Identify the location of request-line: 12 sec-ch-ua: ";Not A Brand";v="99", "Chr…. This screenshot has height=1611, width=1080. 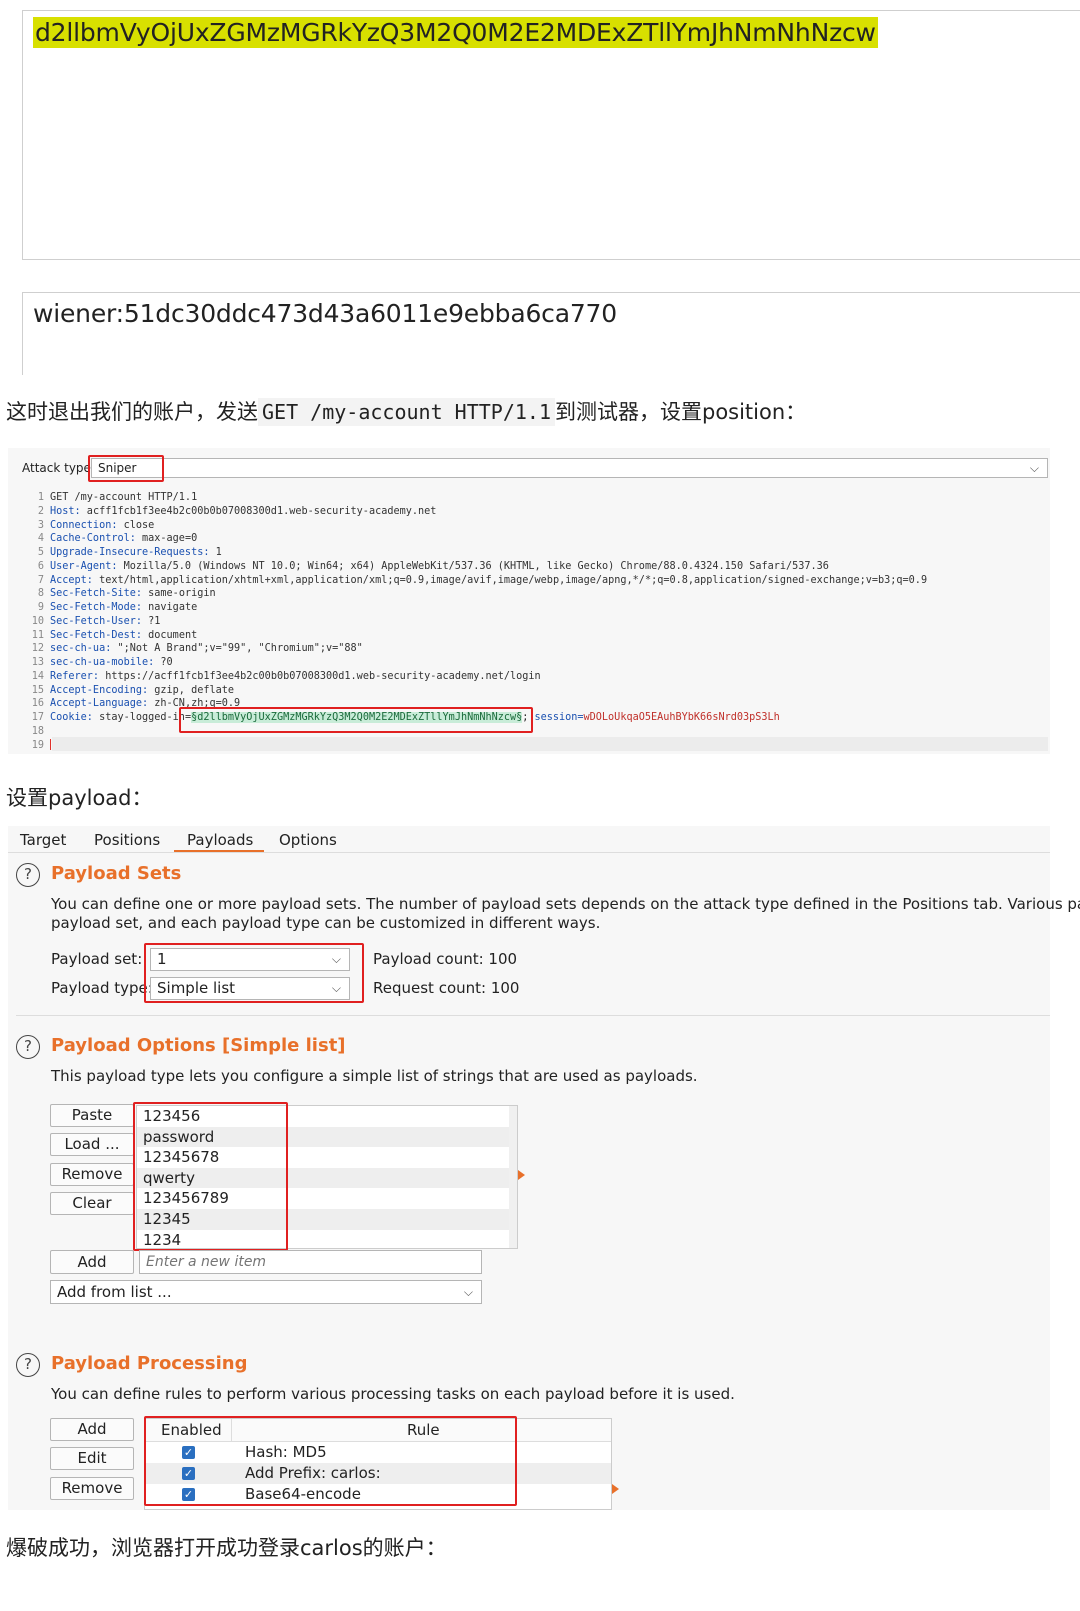
(185, 649).